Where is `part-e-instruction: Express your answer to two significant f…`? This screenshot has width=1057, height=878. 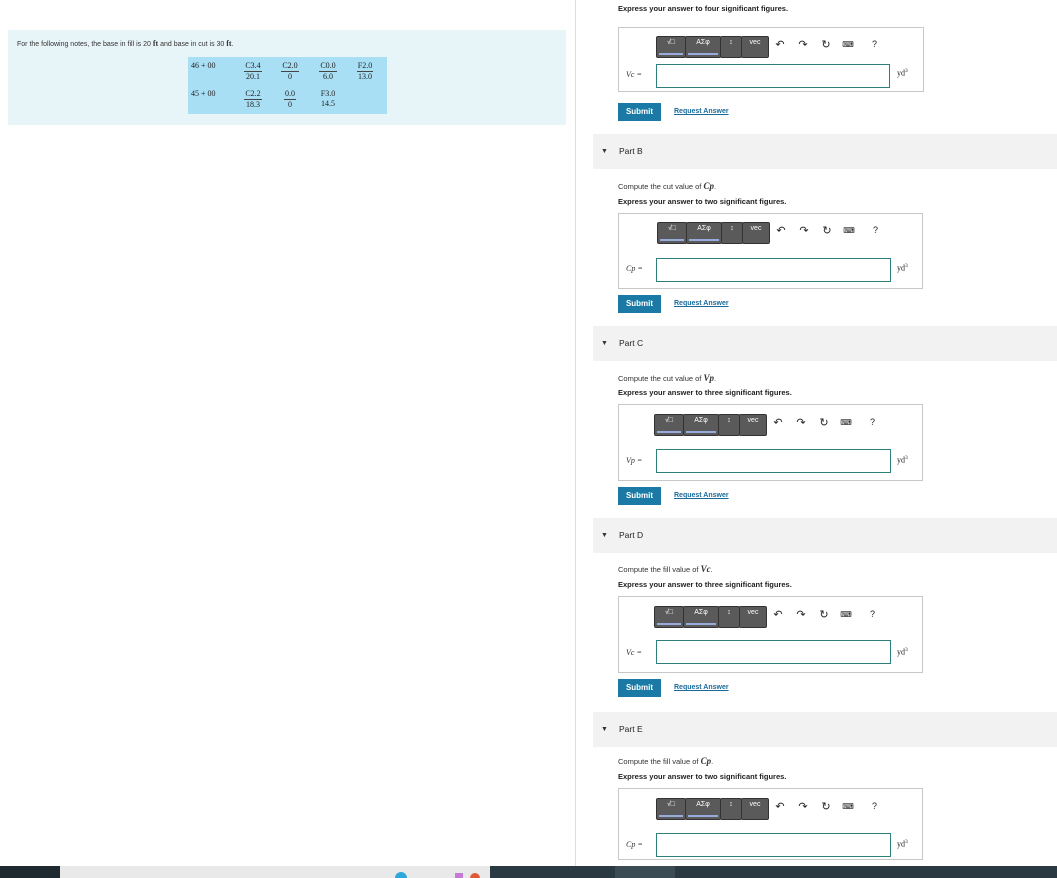
part-e-instruction: Express your answer to two significant f… is located at coordinates (702, 776).